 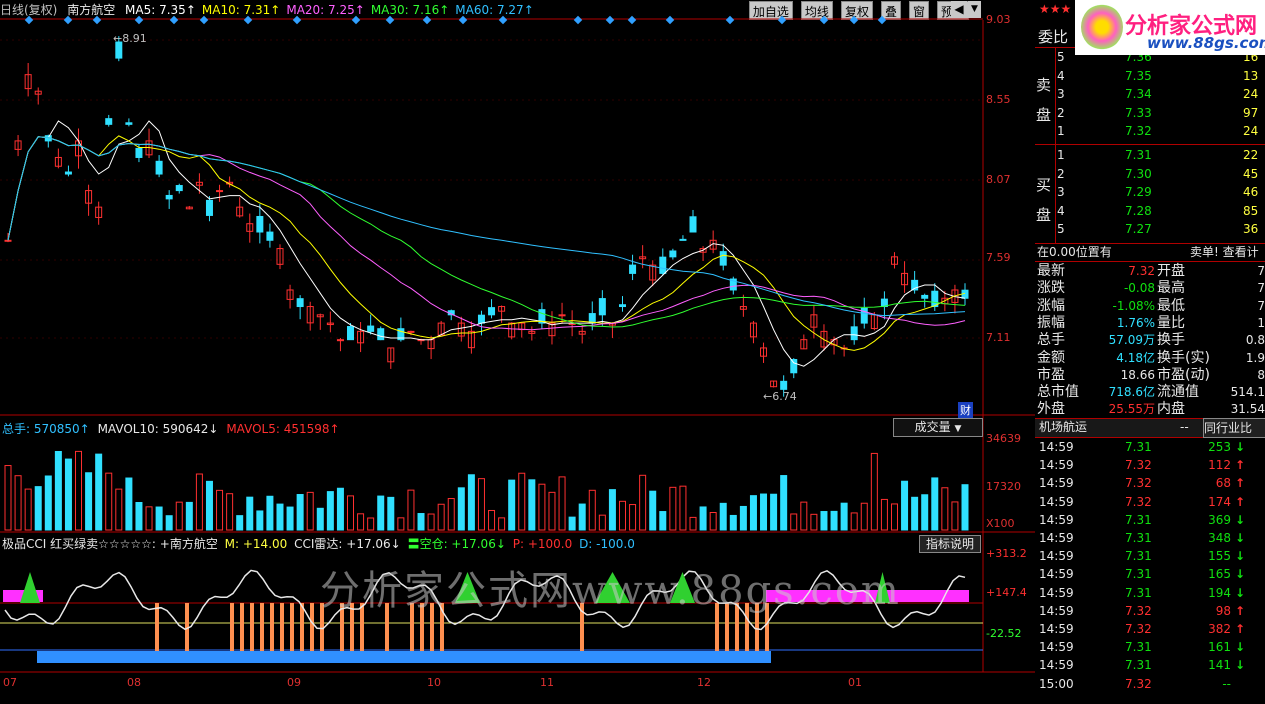 I want to click on indicator-d: D: -100.0, so click(x=607, y=544).